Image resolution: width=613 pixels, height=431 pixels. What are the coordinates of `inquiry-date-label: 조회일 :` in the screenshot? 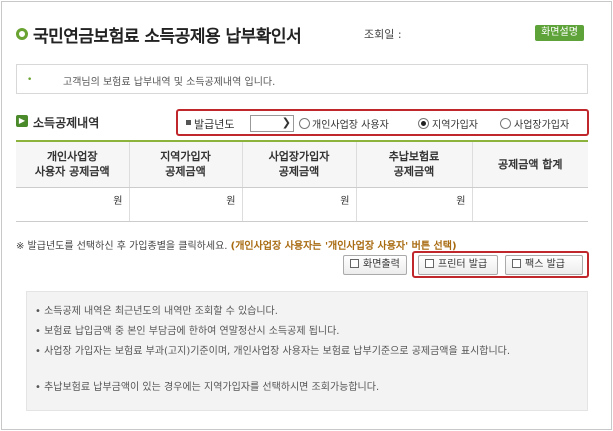 It's located at (383, 34).